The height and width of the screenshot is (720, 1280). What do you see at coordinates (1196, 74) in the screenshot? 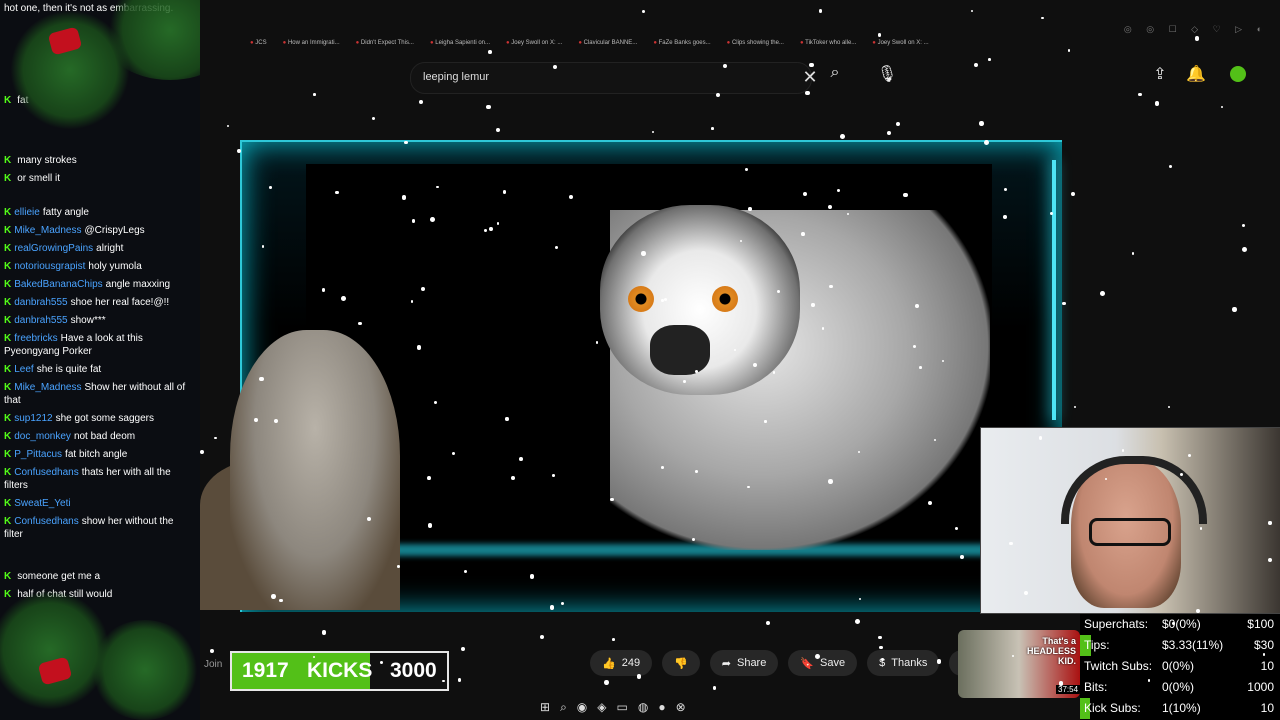
I see `bell-icon: 🔔` at bounding box center [1196, 74].